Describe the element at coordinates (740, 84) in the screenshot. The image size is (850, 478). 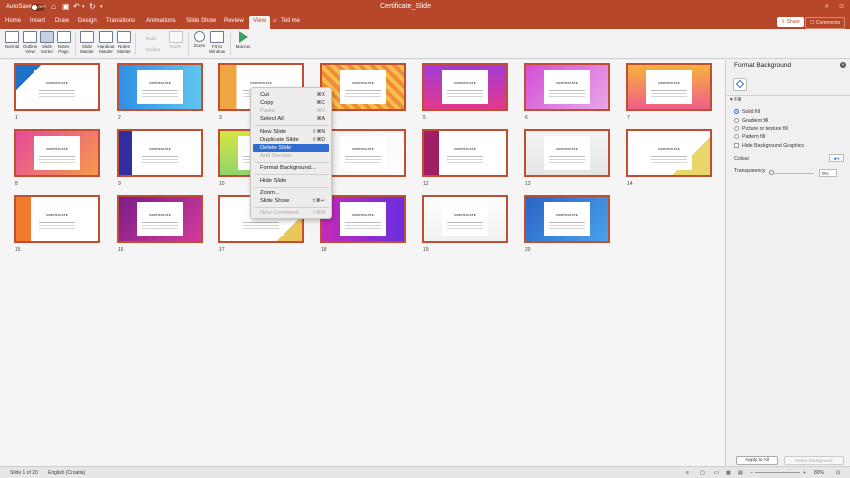
I see `fill-bucket-icon` at that location.